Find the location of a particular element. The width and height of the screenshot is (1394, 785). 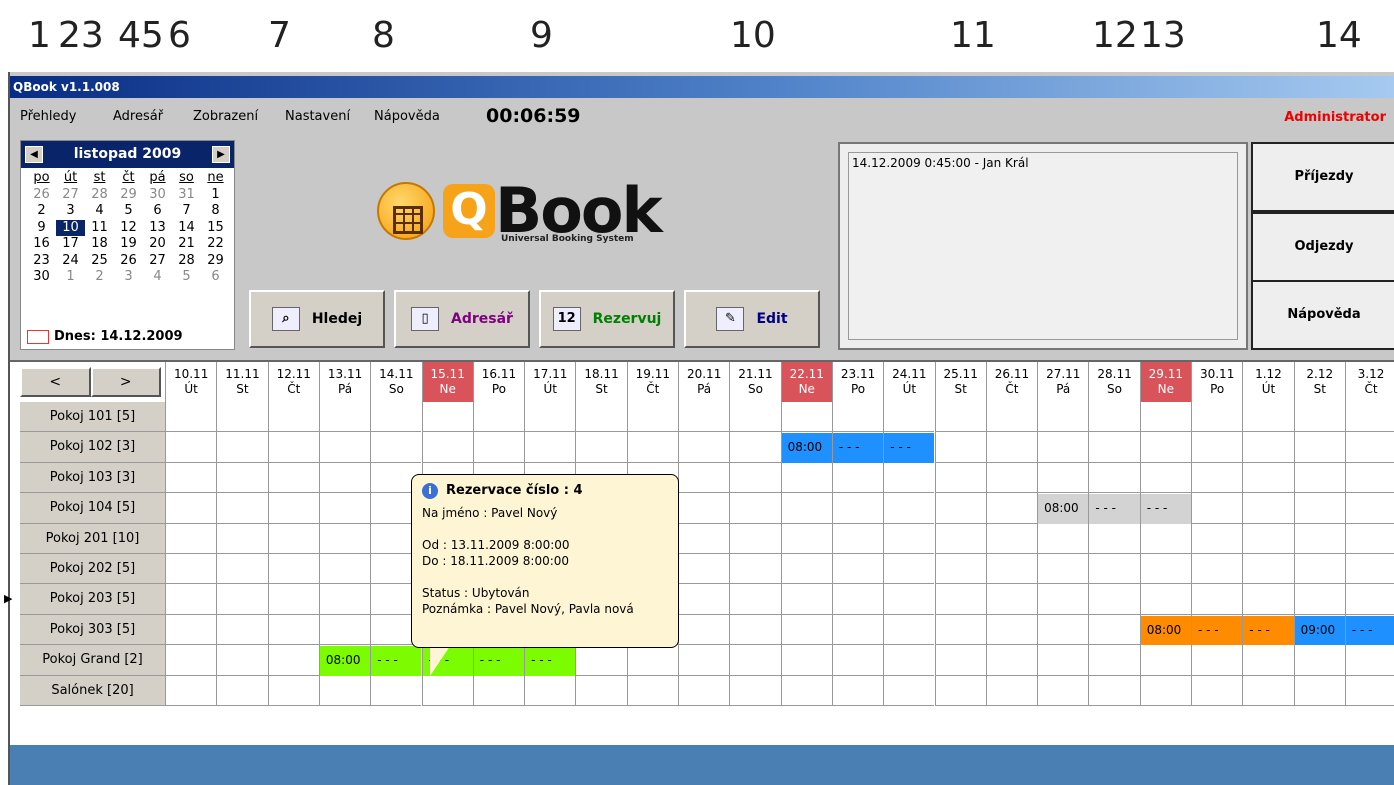

room-label: Pokoj 103 [3] is located at coordinates (92, 478).